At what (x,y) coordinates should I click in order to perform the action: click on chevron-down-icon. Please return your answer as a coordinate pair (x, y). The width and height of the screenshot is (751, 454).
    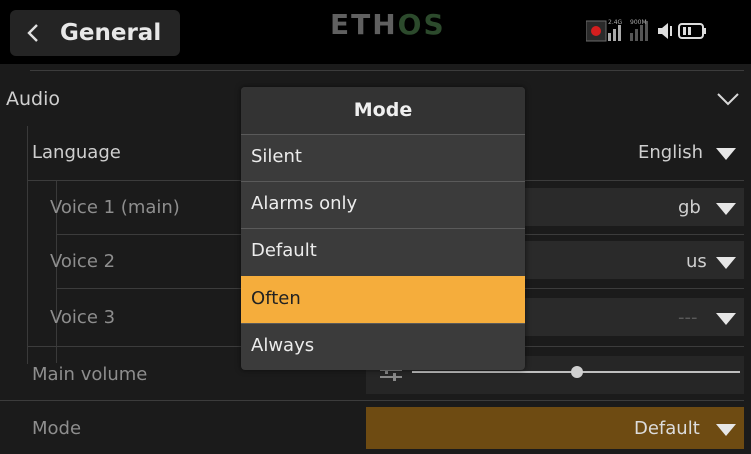
    Looking at the image, I should click on (728, 99).